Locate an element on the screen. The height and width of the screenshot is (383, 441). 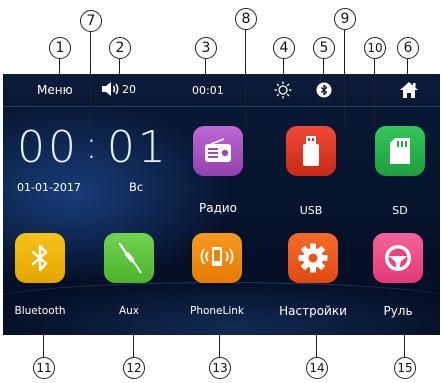
home-clock: 00:01 is located at coordinates (93, 147).